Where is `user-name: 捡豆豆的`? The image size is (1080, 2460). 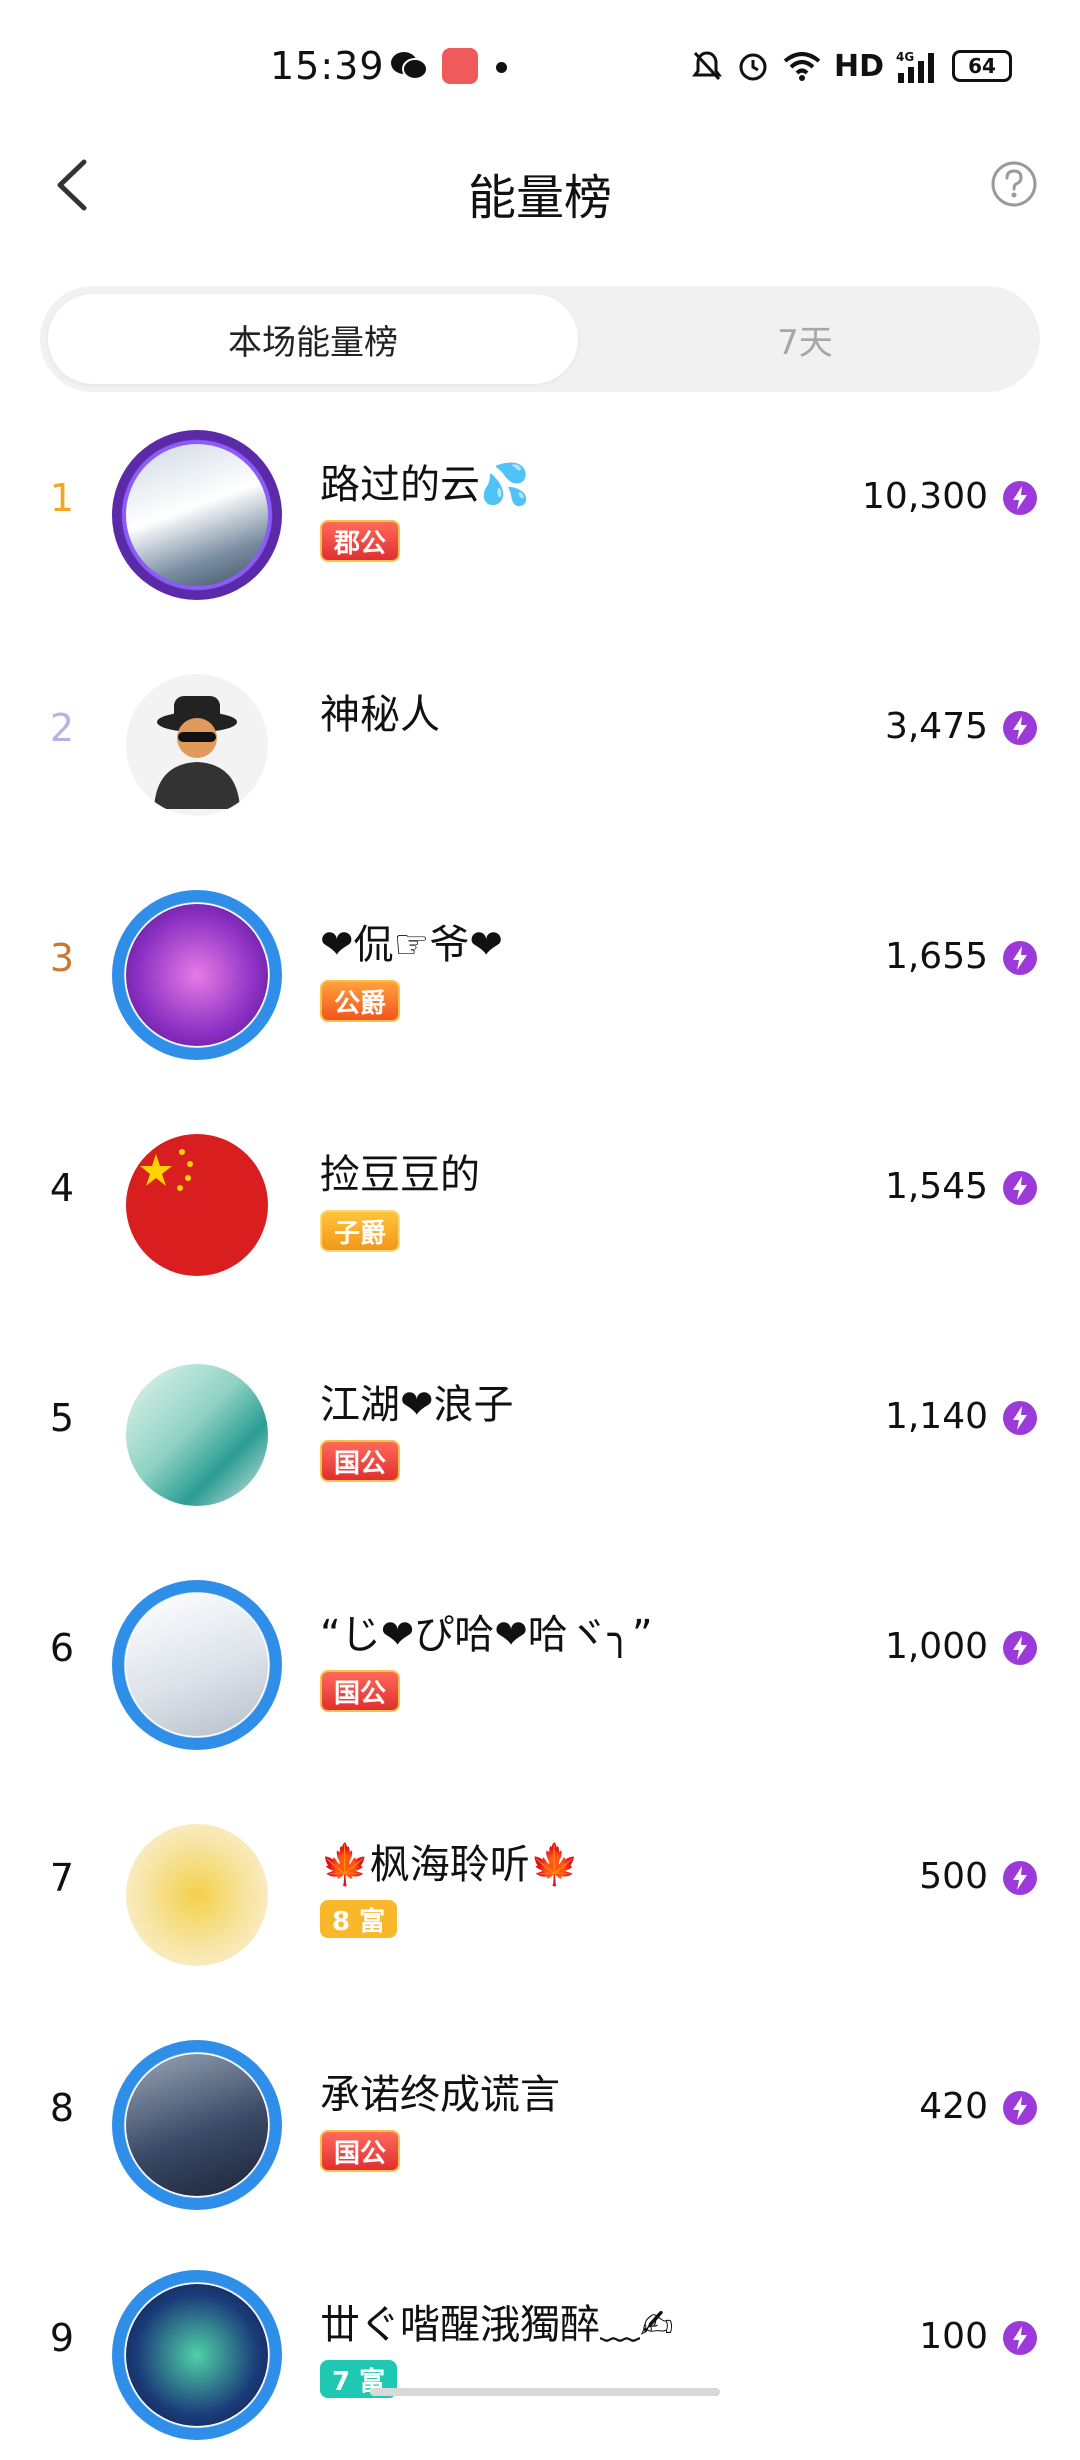
user-name: 捡豆豆的 is located at coordinates (400, 1175).